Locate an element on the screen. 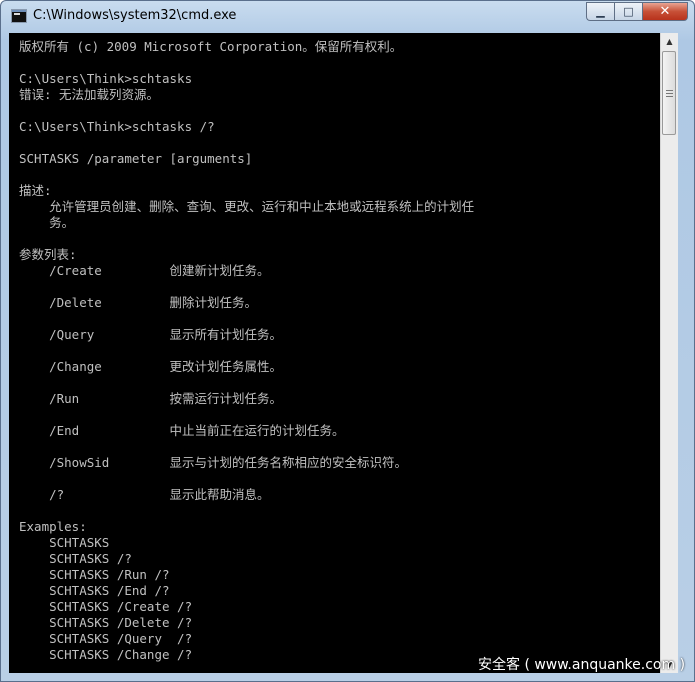 This screenshot has width=695, height=682. minimize-button: ▁ is located at coordinates (600, 11).